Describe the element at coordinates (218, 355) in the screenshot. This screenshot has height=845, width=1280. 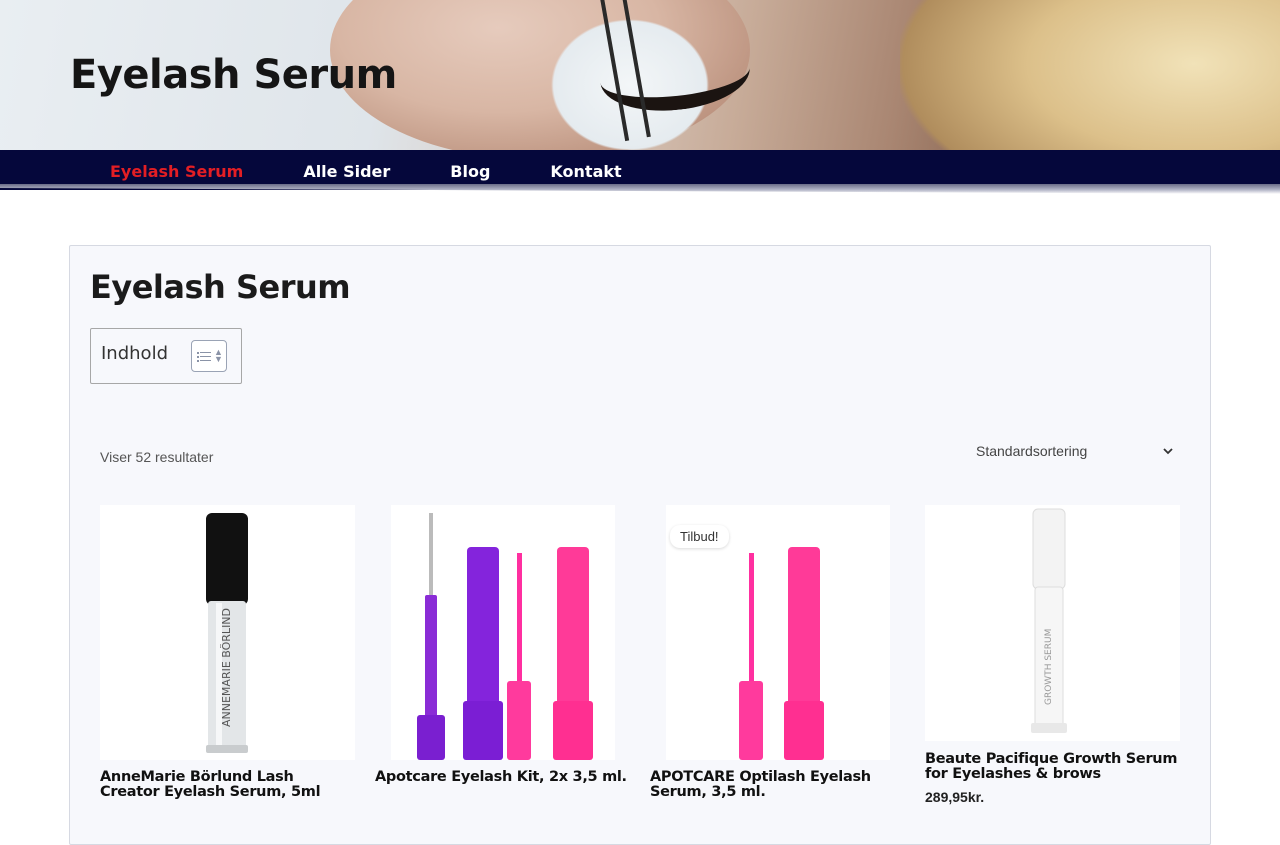
I see `sort-arrows-icon: ▲ ▼` at that location.